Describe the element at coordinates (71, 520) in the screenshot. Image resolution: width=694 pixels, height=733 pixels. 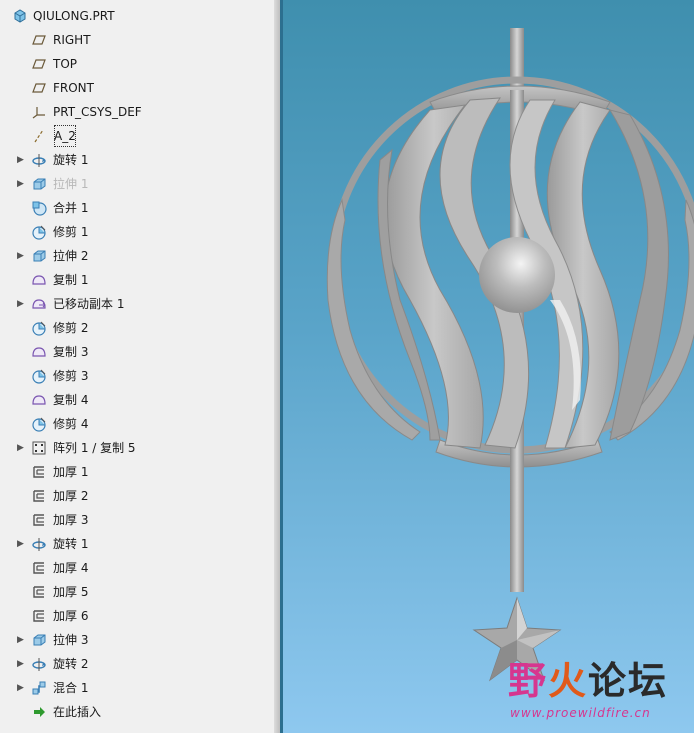
I see `tree-item-label: 加厚 3` at that location.